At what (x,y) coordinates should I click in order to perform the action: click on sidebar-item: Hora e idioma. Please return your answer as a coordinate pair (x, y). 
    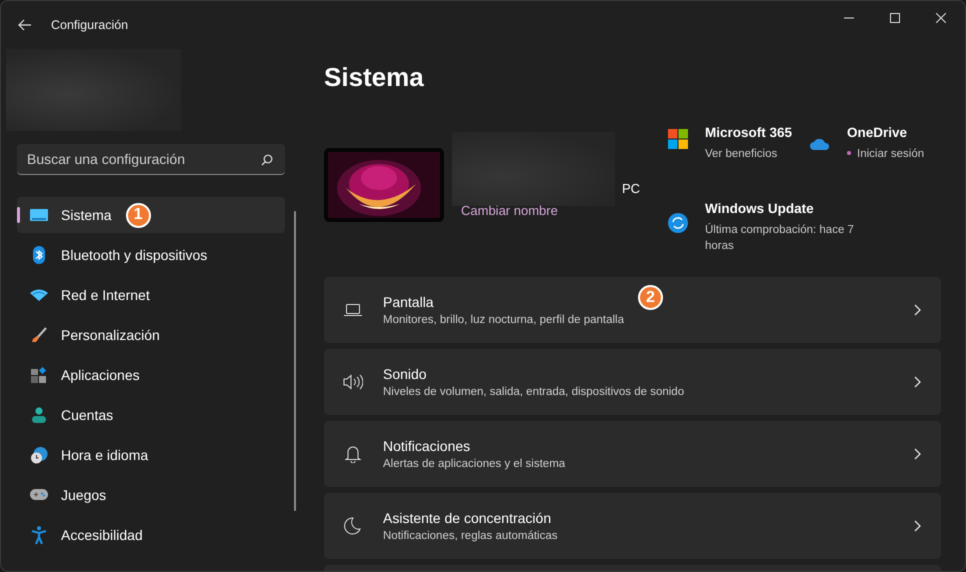
    Looking at the image, I should click on (151, 455).